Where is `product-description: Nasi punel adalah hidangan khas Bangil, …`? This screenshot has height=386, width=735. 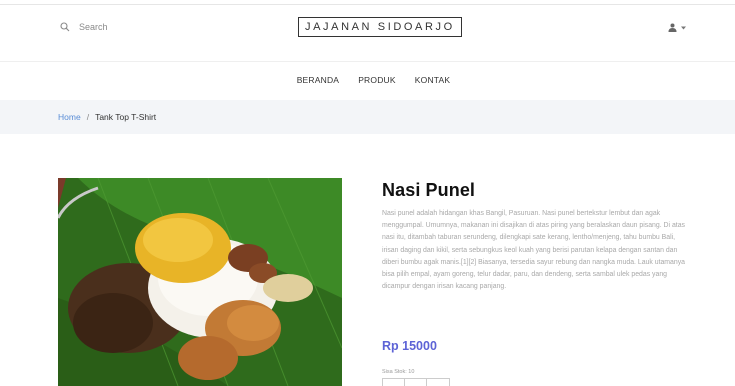 product-description: Nasi punel adalah hidangan khas Bangil, … is located at coordinates (533, 250).